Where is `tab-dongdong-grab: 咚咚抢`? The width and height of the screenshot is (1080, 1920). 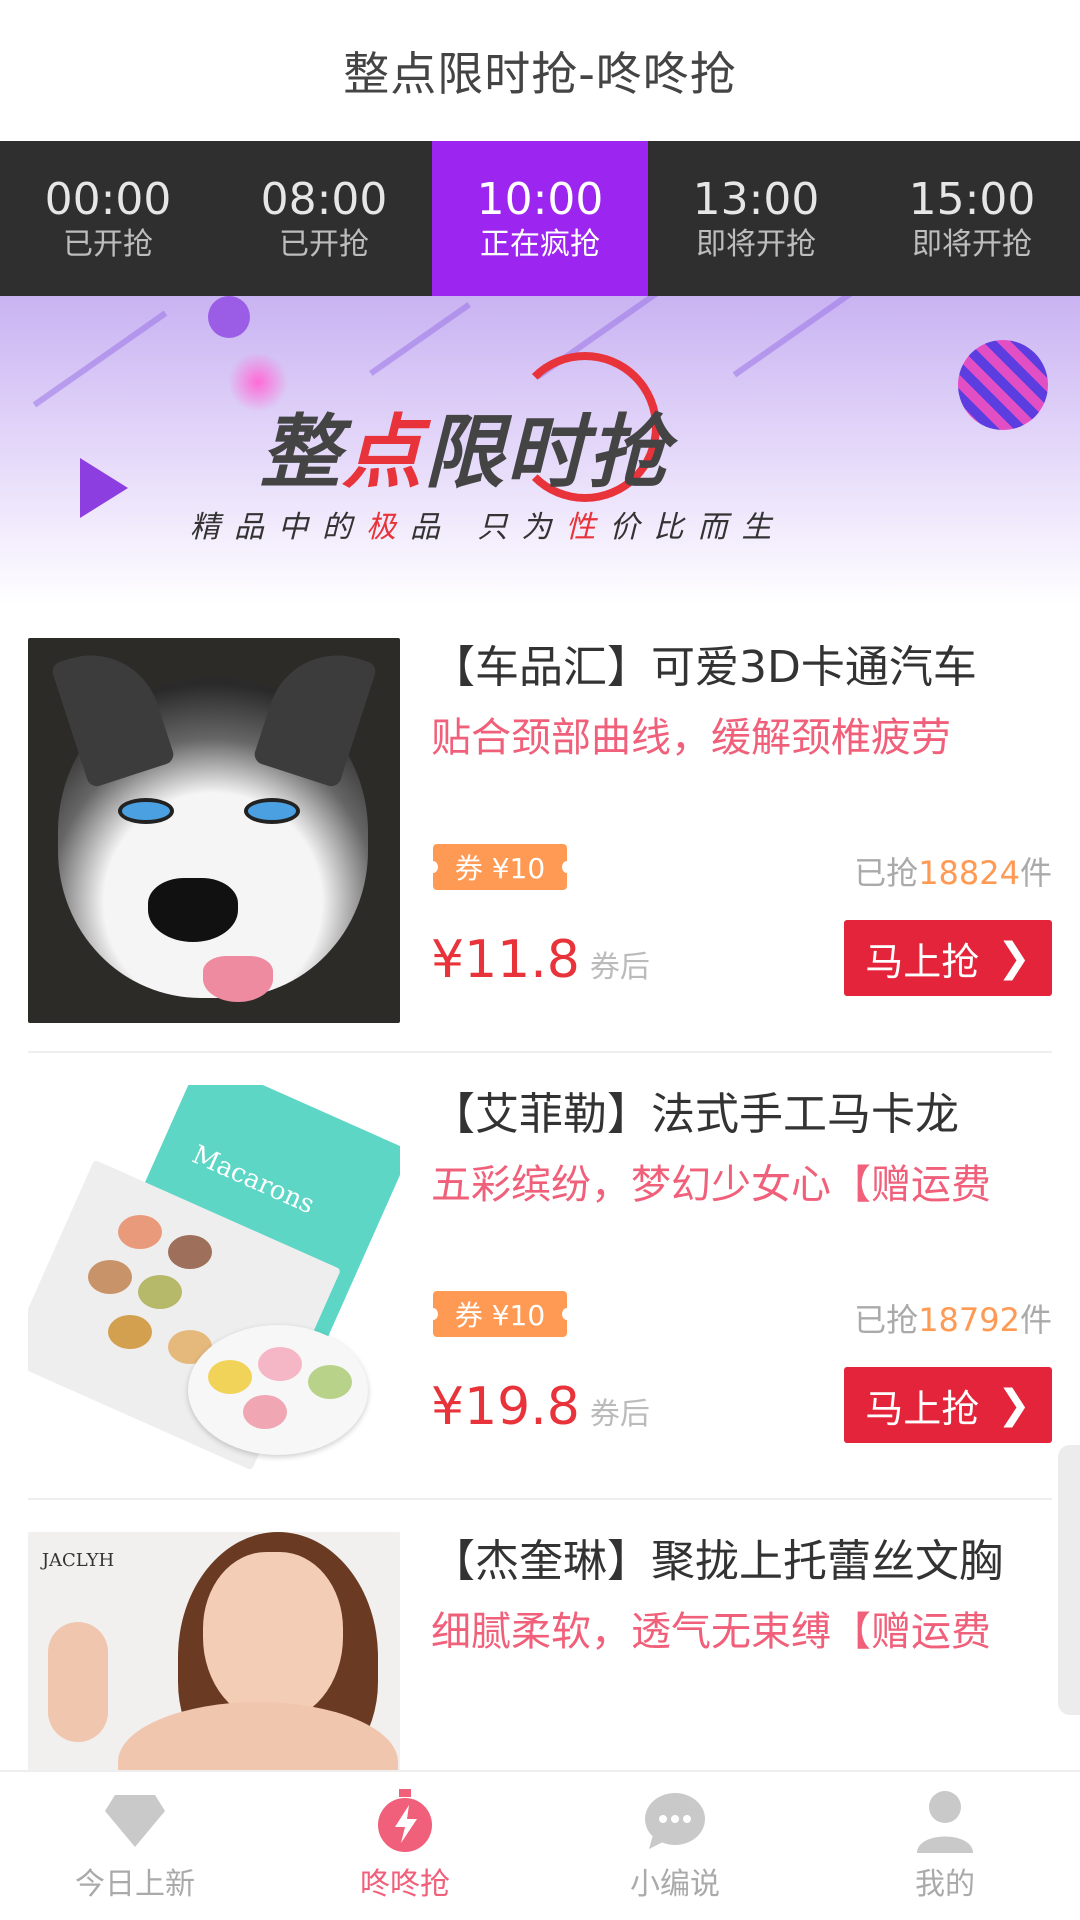 tab-dongdong-grab: 咚咚抢 is located at coordinates (405, 1846).